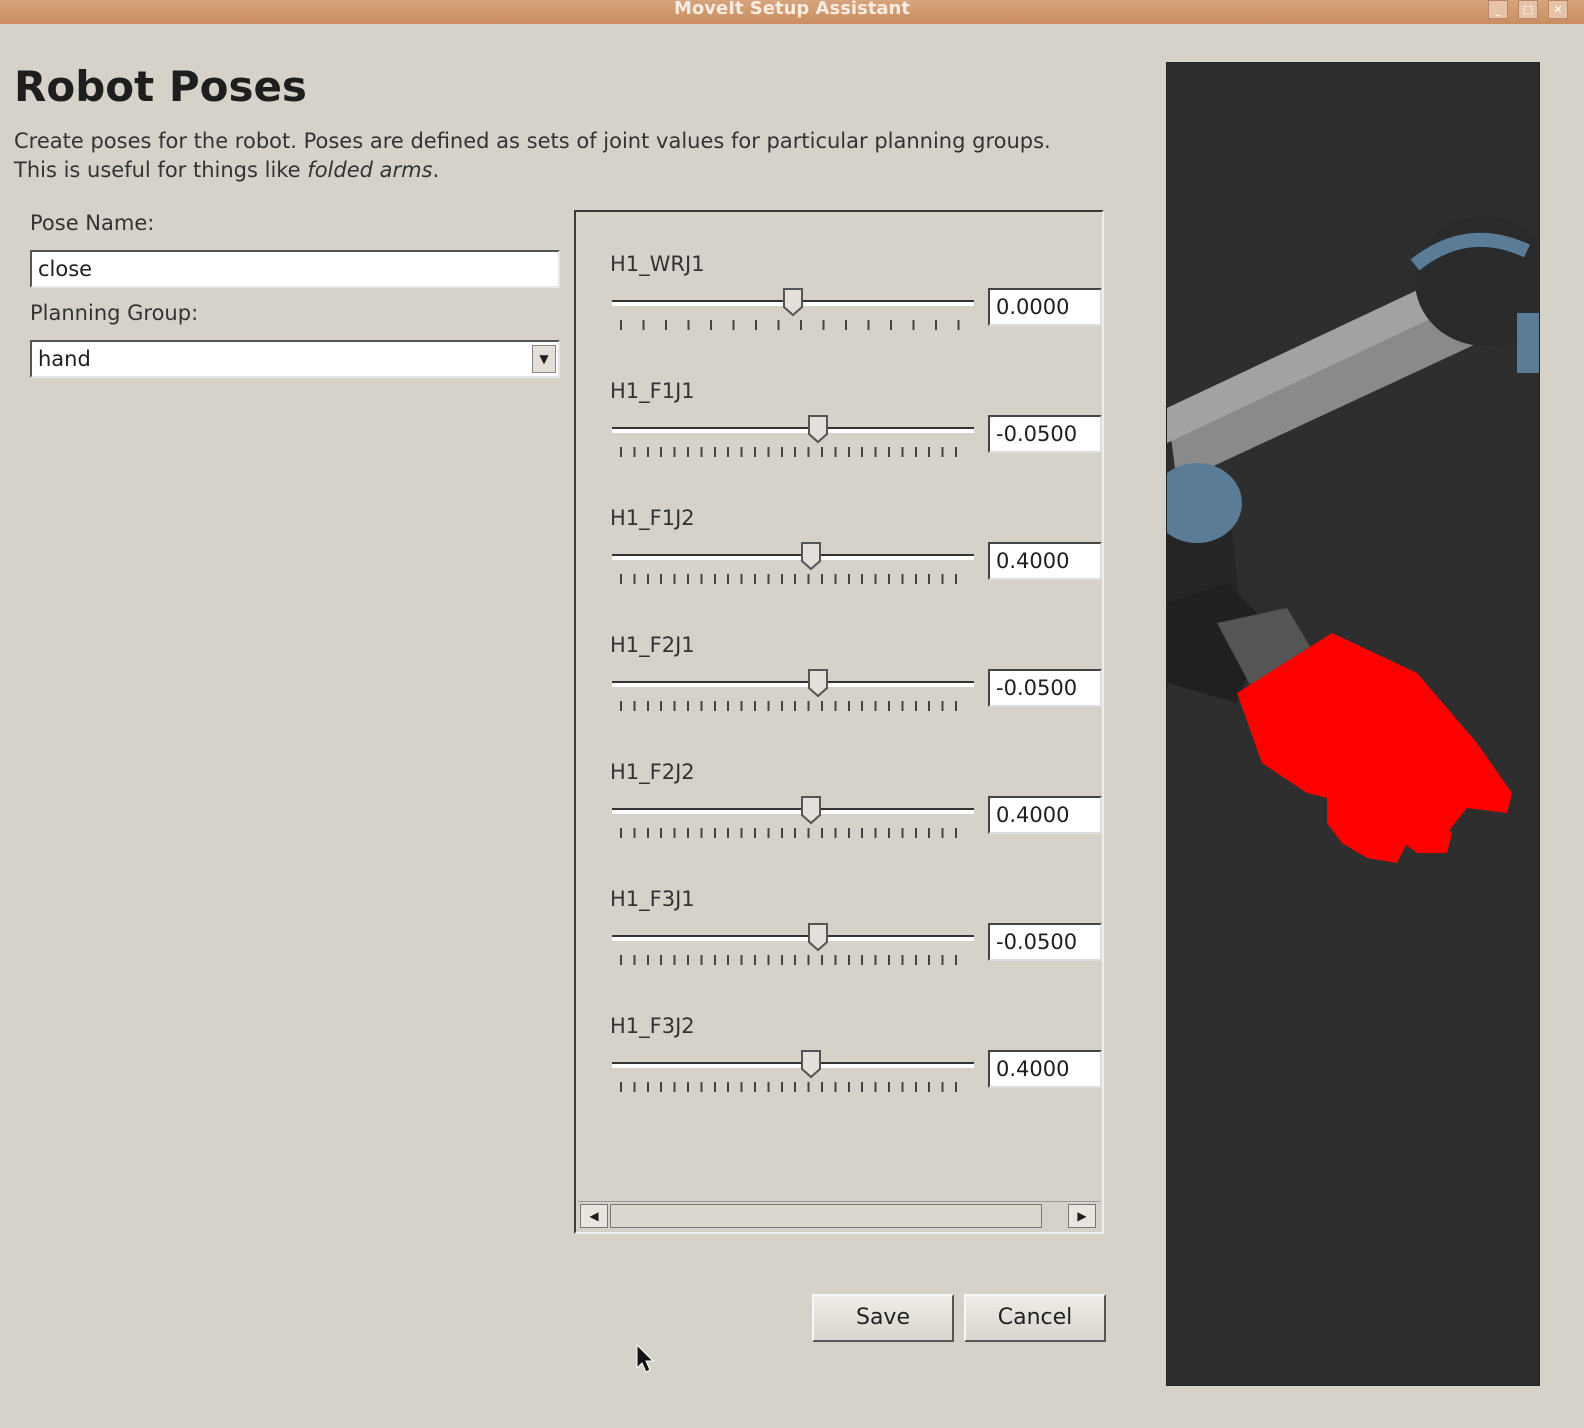  Describe the element at coordinates (594, 1216) in the screenshot. I see `scroll-left-icon: ◀` at that location.